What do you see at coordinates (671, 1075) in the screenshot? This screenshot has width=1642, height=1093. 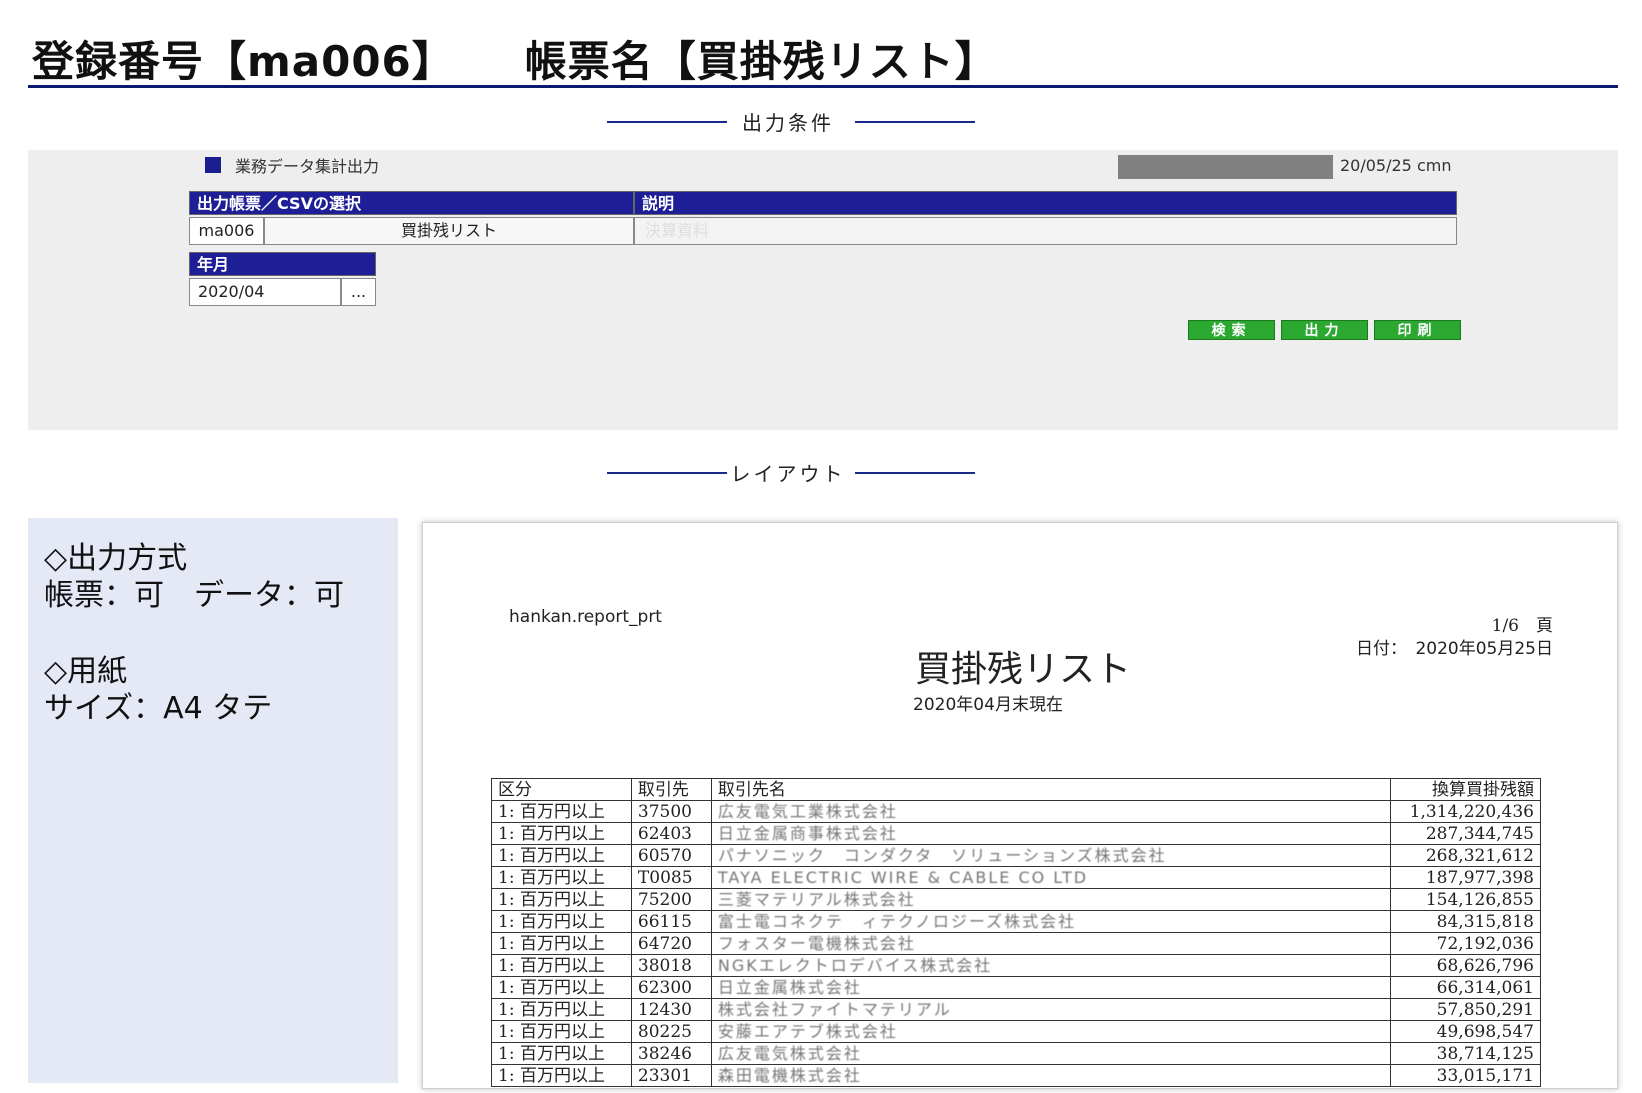 I see `supplier-code-cell: 23301` at bounding box center [671, 1075].